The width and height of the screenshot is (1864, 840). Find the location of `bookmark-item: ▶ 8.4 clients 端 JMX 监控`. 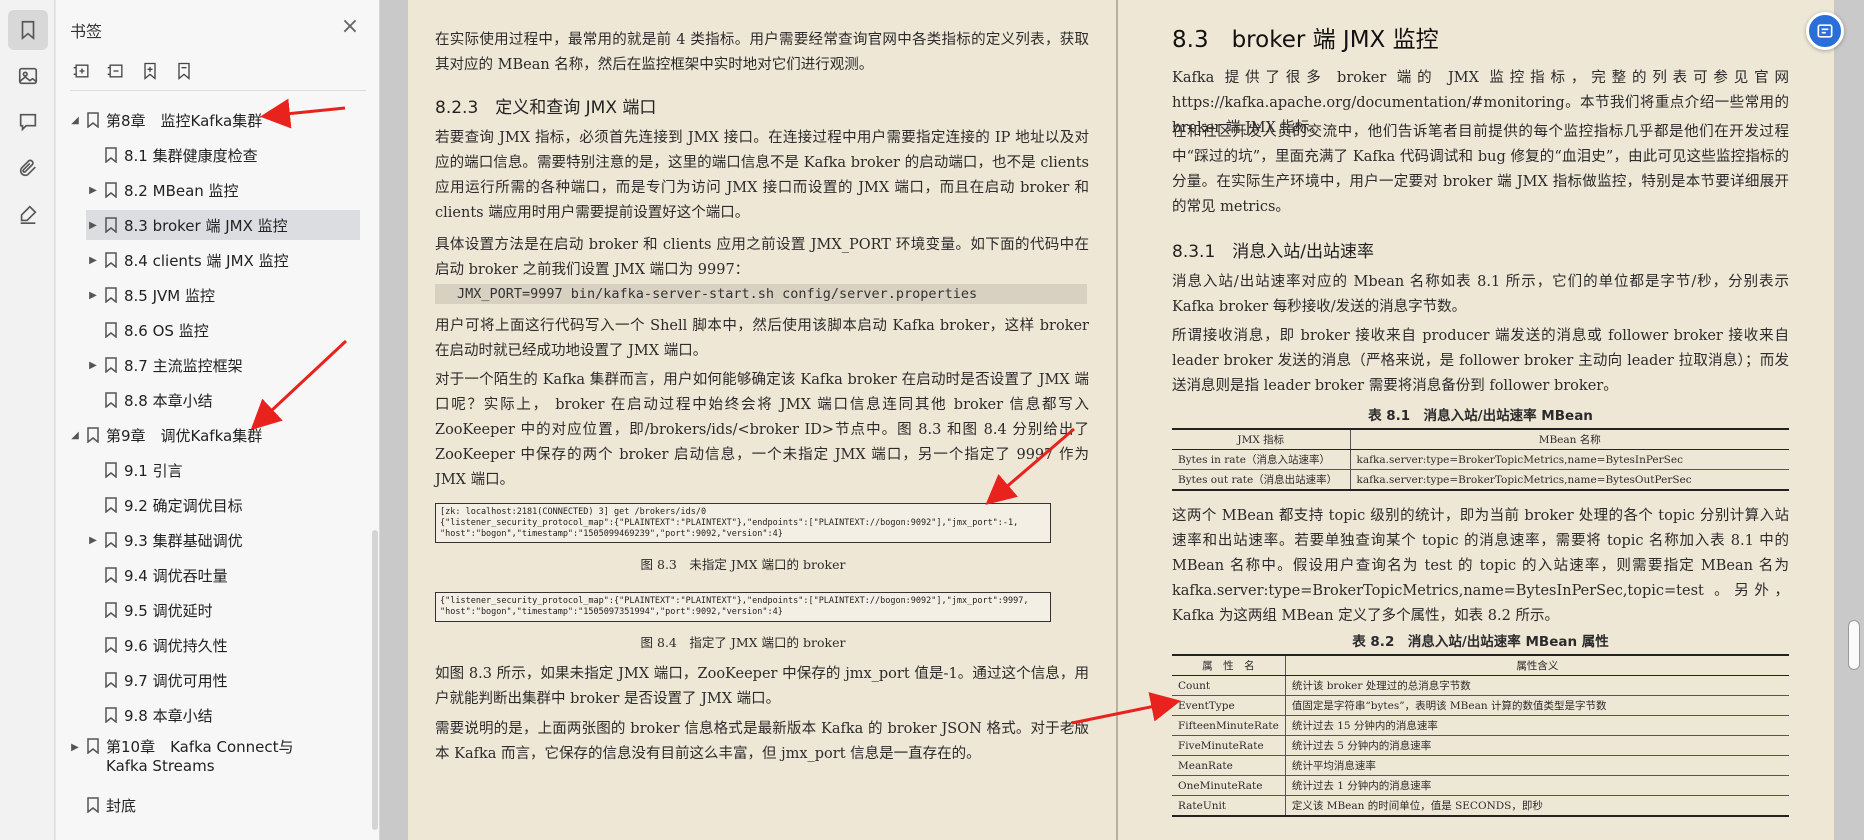

bookmark-item: ▶ 8.4 clients 端 JMX 监控 is located at coordinates (223, 260).